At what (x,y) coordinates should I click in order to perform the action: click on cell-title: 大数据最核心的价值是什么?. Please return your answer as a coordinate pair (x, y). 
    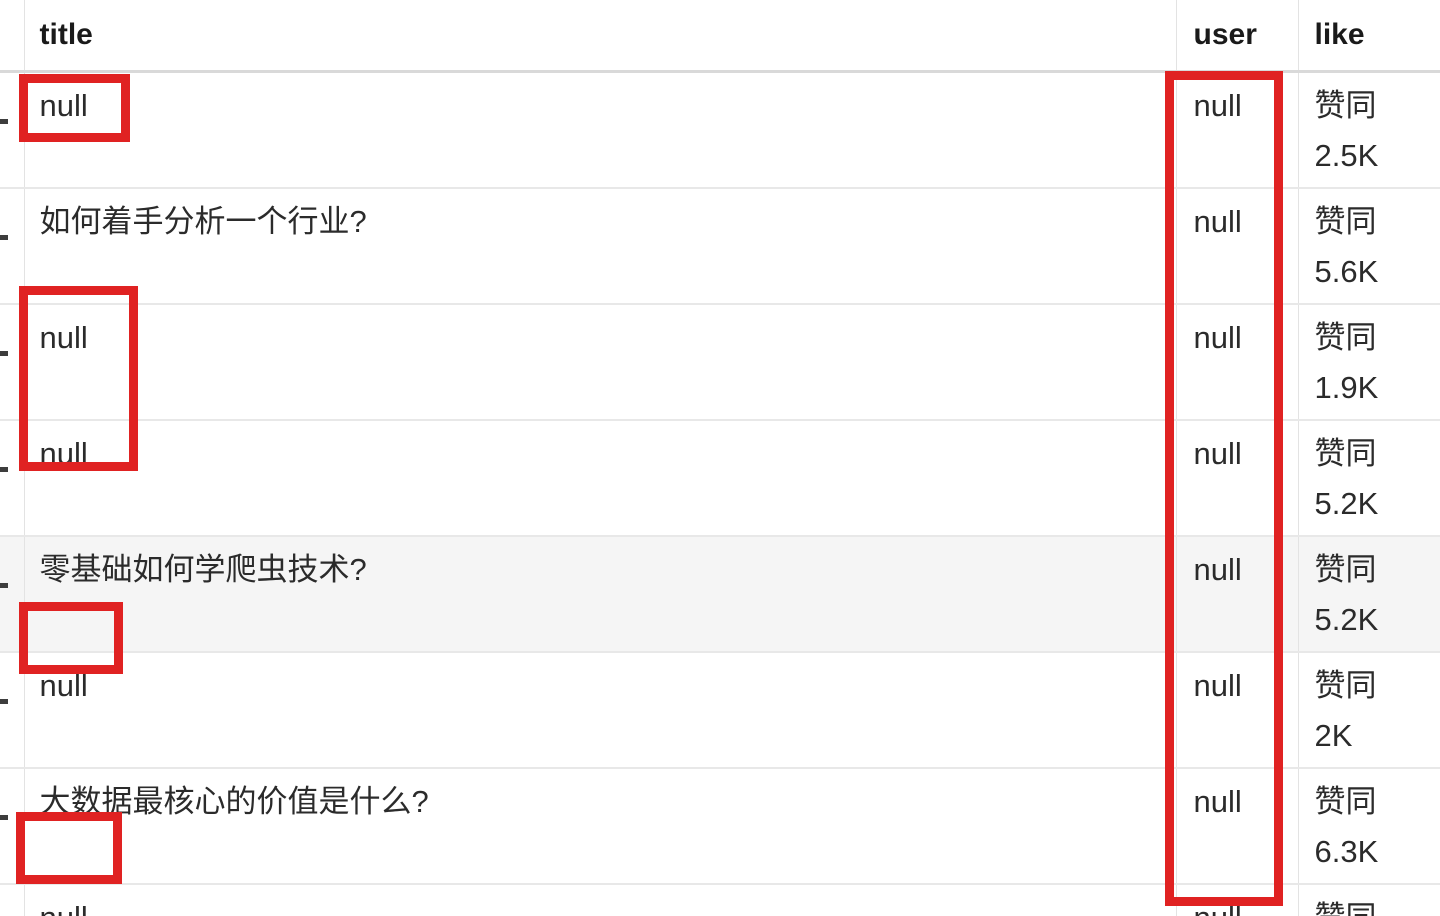
    Looking at the image, I should click on (600, 826).